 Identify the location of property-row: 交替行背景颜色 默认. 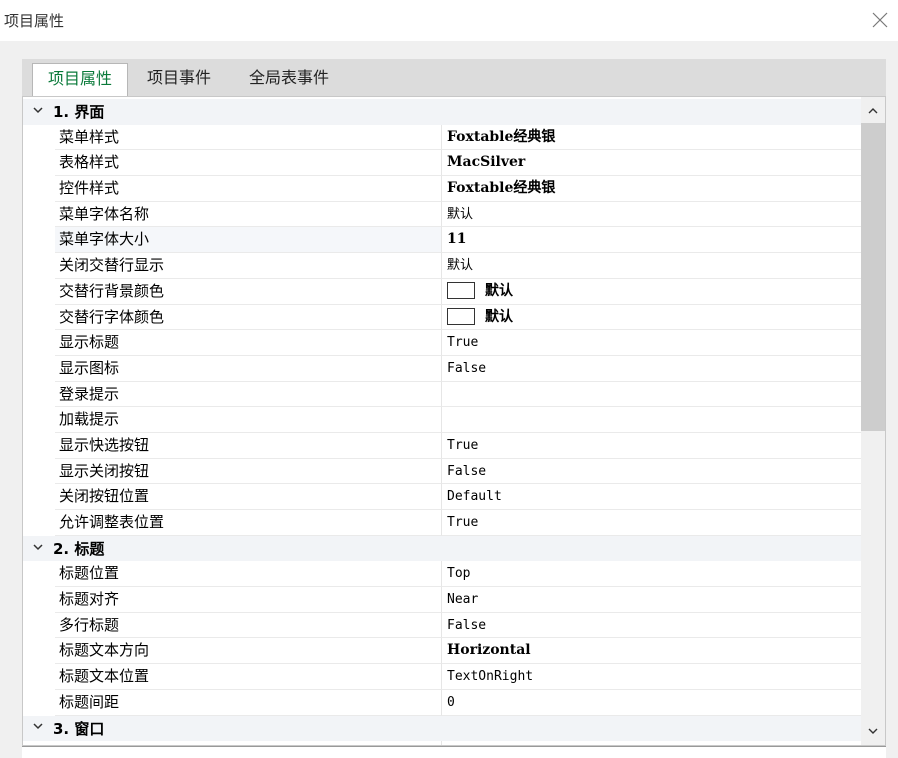
(442, 291).